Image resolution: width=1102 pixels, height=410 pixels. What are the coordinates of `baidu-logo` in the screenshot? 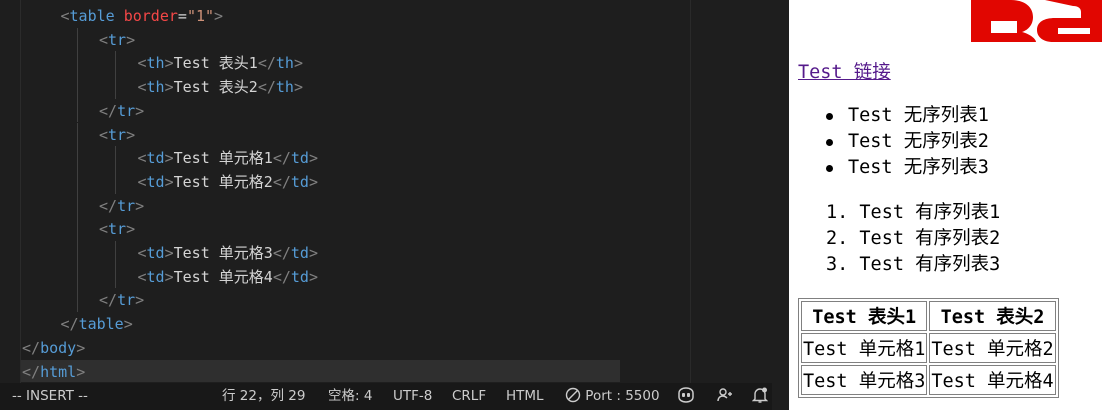 It's located at (1032, 21).